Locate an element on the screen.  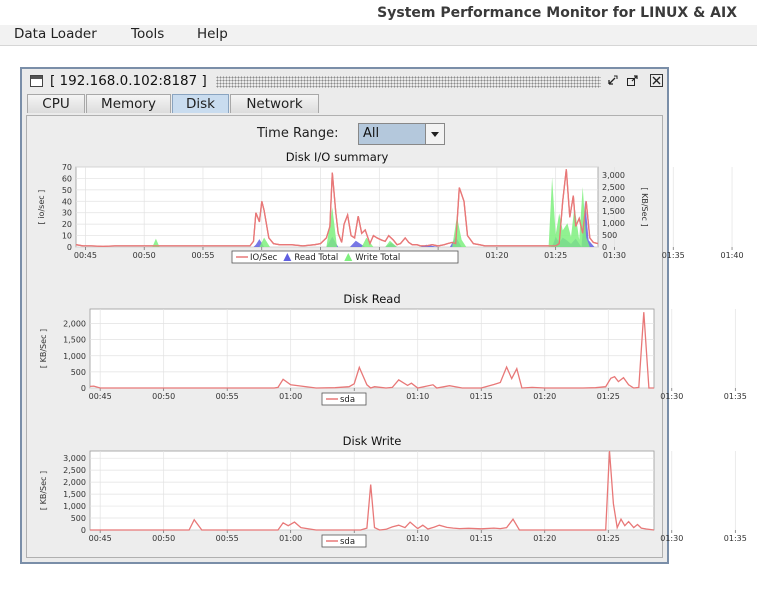
io-summary-y2-tick: 1,500 is located at coordinates (613, 211).